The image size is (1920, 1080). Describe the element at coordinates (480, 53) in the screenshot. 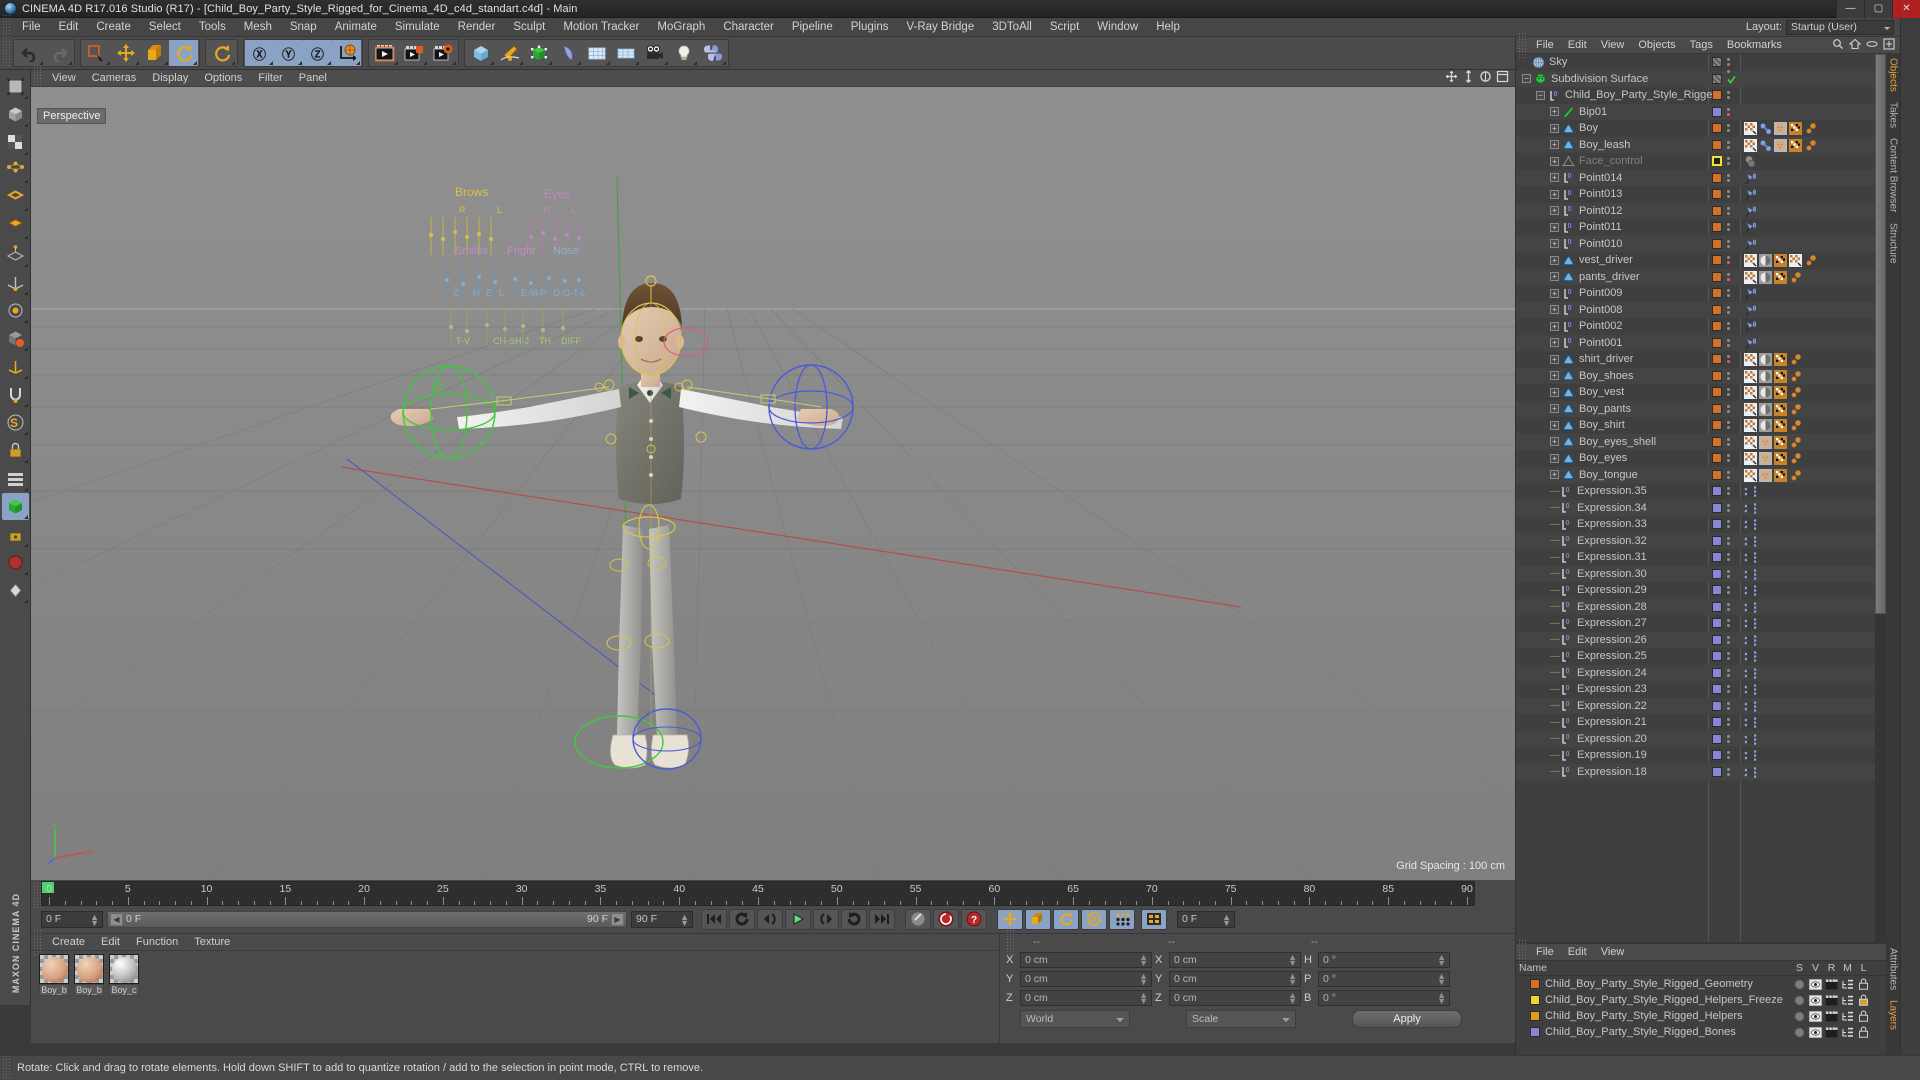

I see `cube-primitive-button` at that location.